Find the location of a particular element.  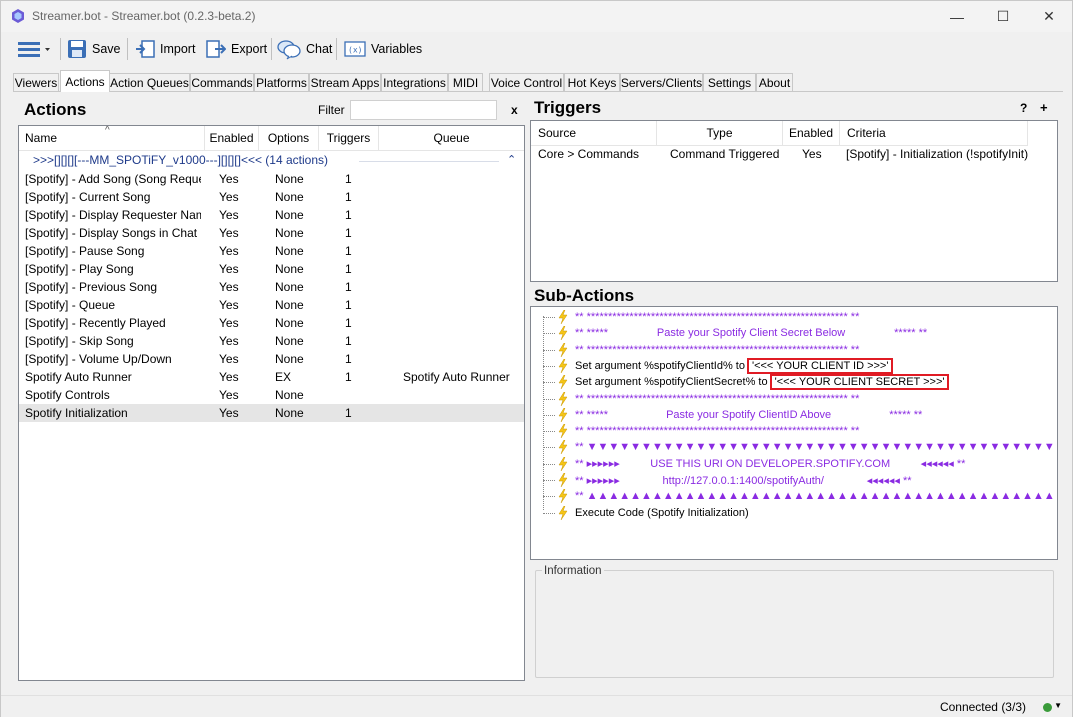

tab-about: About is located at coordinates (774, 82).